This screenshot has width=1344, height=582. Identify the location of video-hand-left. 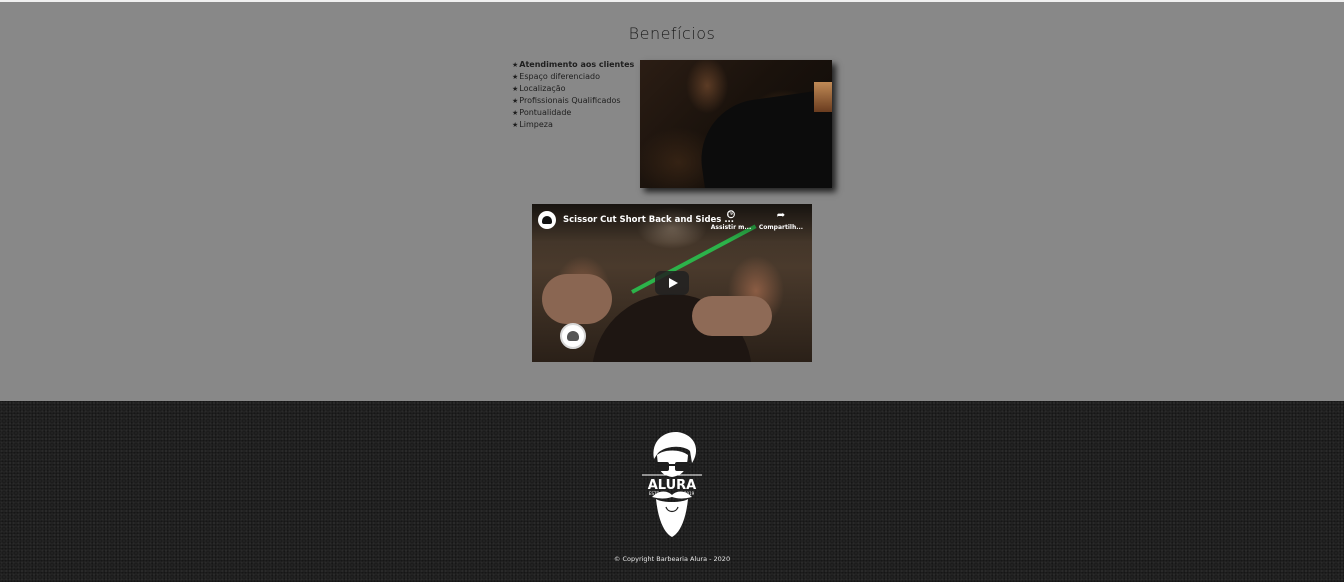
(577, 299).